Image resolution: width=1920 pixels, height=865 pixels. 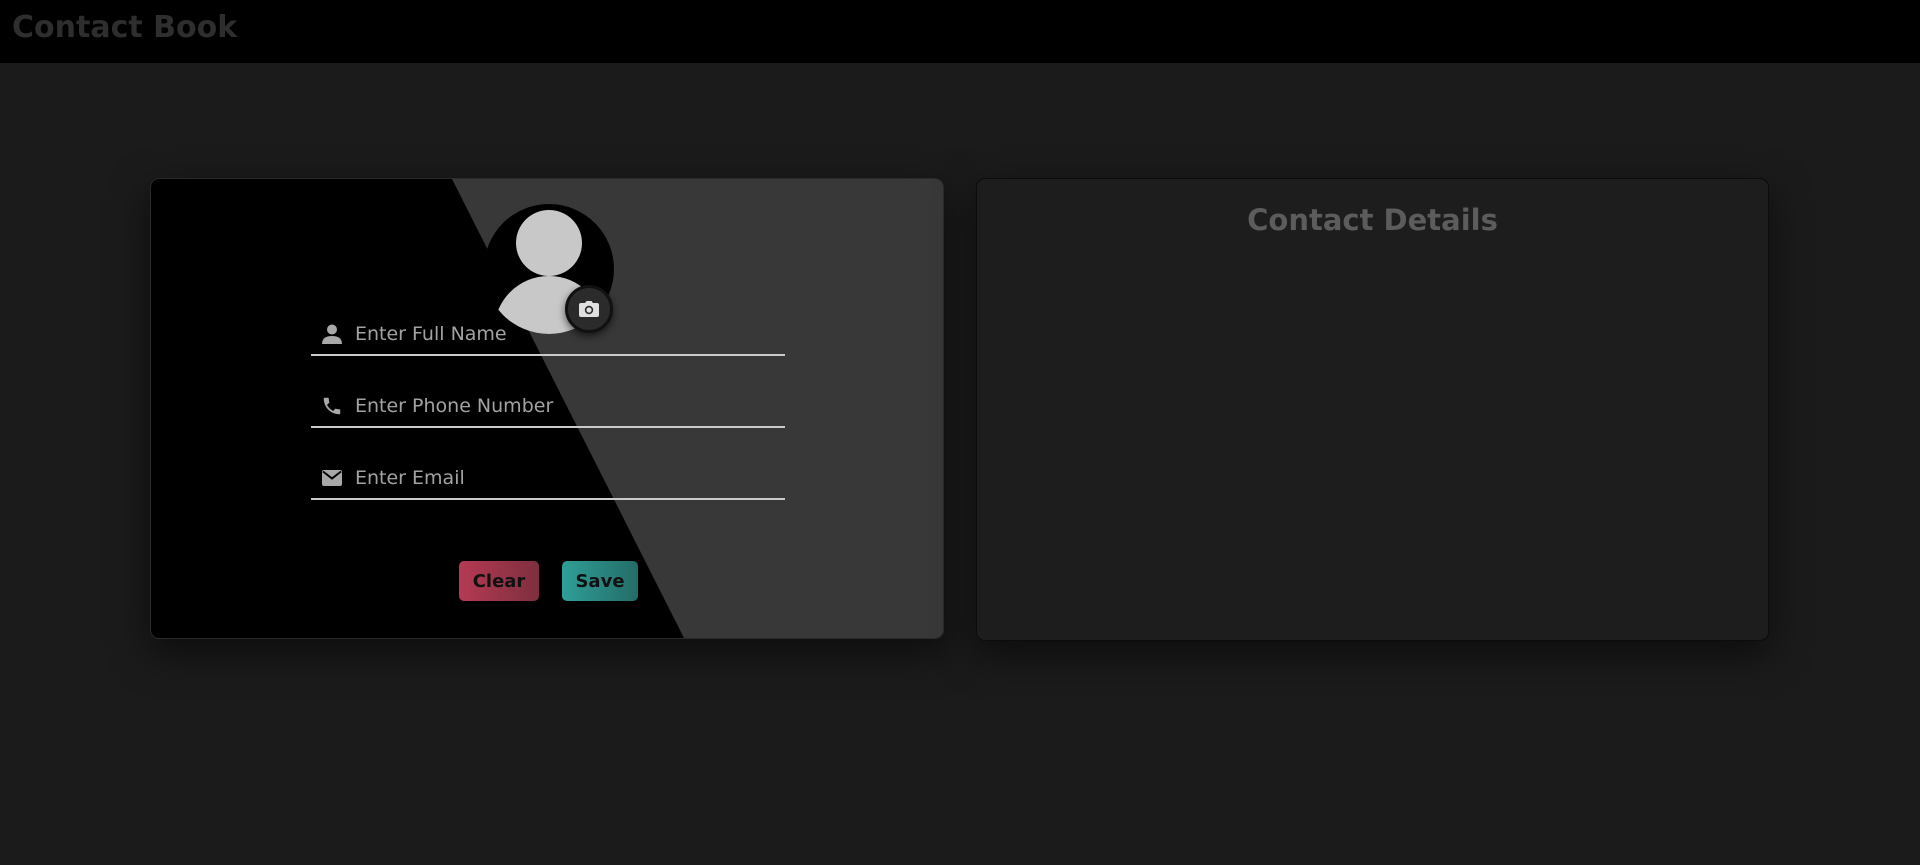 I want to click on save-button: Save, so click(x=600, y=581).